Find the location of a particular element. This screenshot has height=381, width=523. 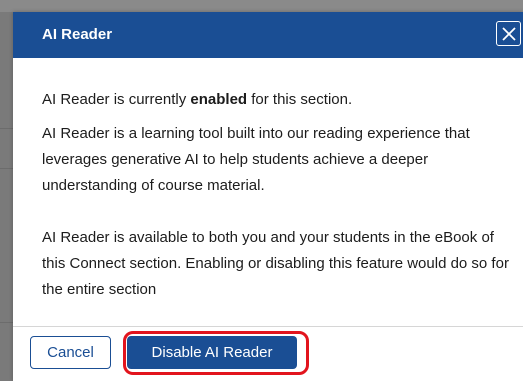

background-page is located at coordinates (261, 6).